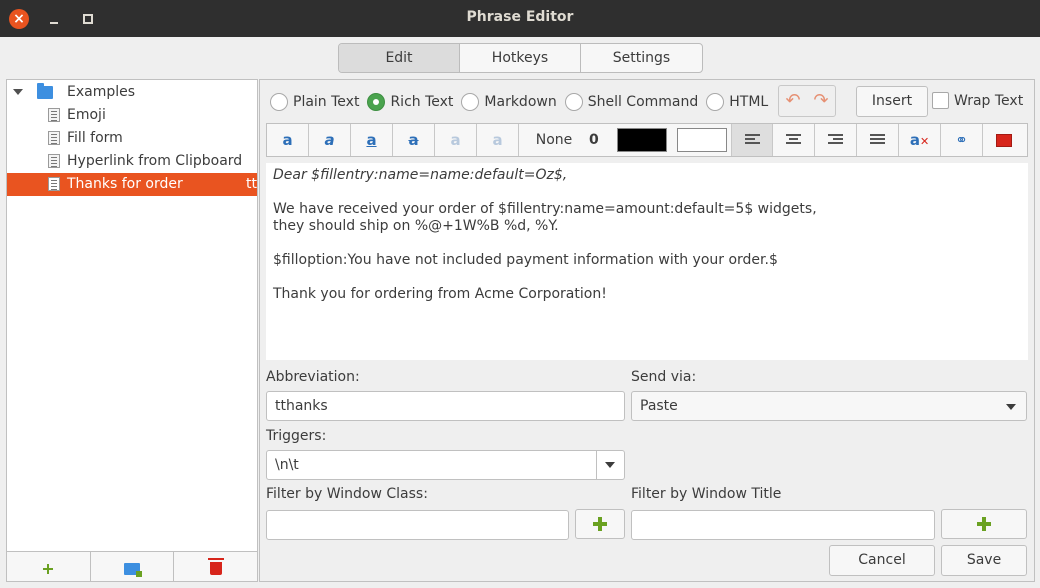 The height and width of the screenshot is (588, 1040). What do you see at coordinates (962, 140) in the screenshot?
I see `insert-link-button: ⚭` at bounding box center [962, 140].